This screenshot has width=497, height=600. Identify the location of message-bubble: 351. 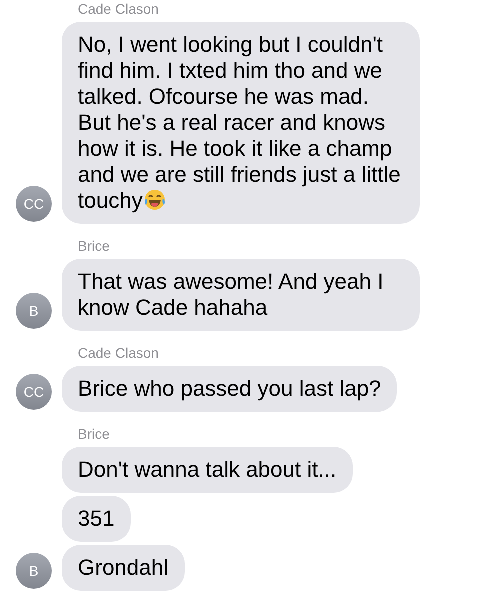
(96, 519).